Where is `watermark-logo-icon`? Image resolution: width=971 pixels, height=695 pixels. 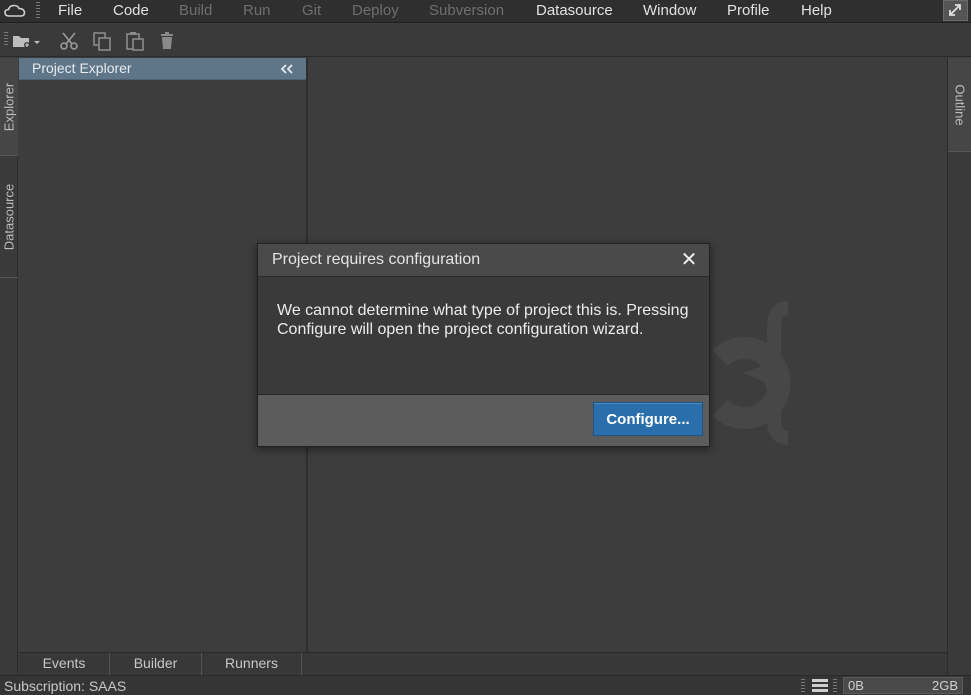
watermark-logo-icon is located at coordinates (751, 373).